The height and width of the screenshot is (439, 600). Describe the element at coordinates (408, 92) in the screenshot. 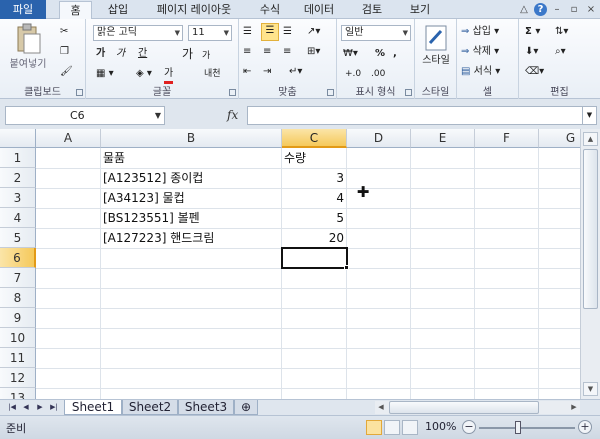

I see `number-launcher-icon` at that location.